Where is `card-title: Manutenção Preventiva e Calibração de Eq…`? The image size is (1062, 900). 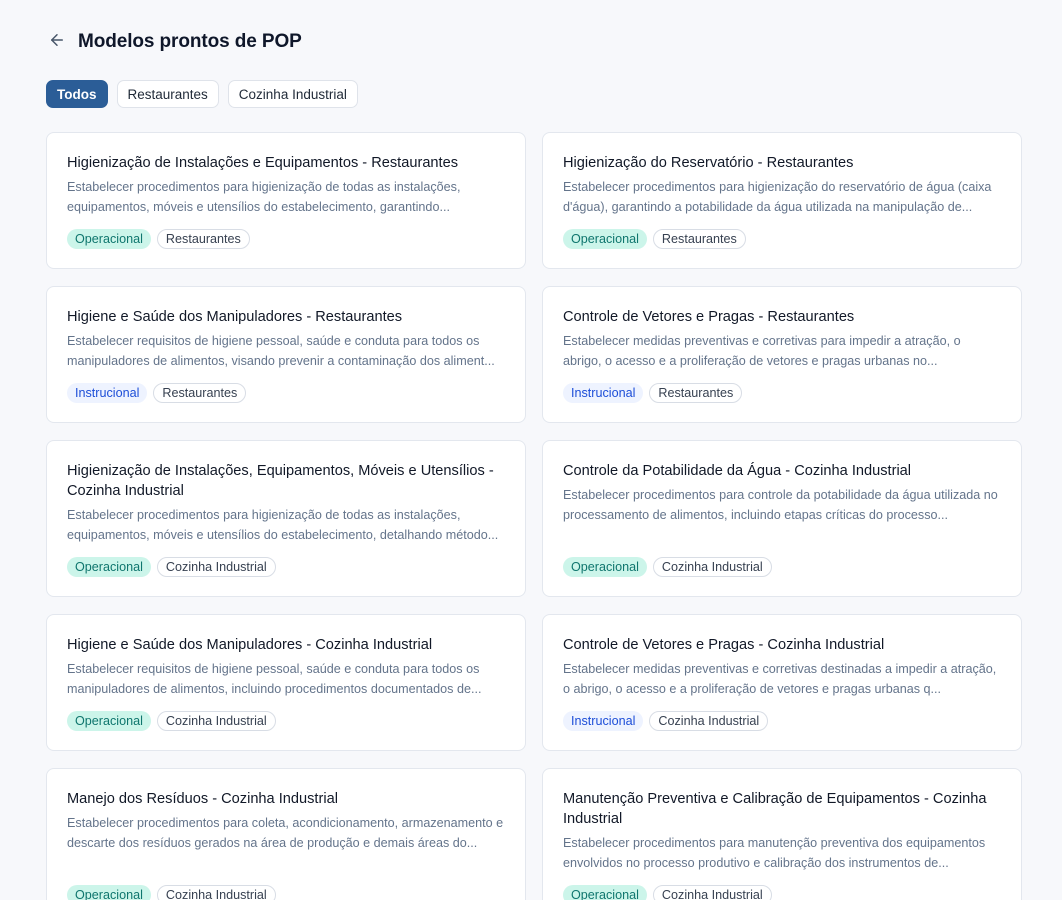 card-title: Manutenção Preventiva e Calibração de Eq… is located at coordinates (775, 809).